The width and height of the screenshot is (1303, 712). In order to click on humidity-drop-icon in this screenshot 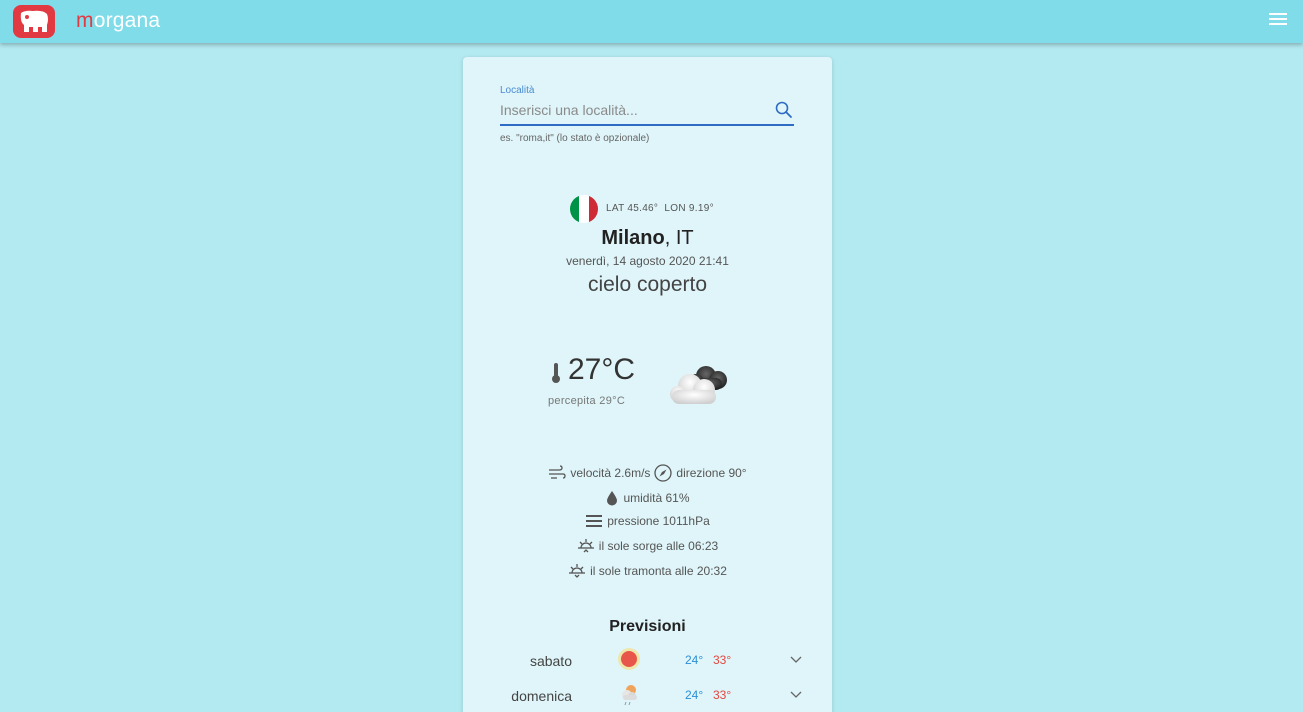, I will do `click(612, 498)`.